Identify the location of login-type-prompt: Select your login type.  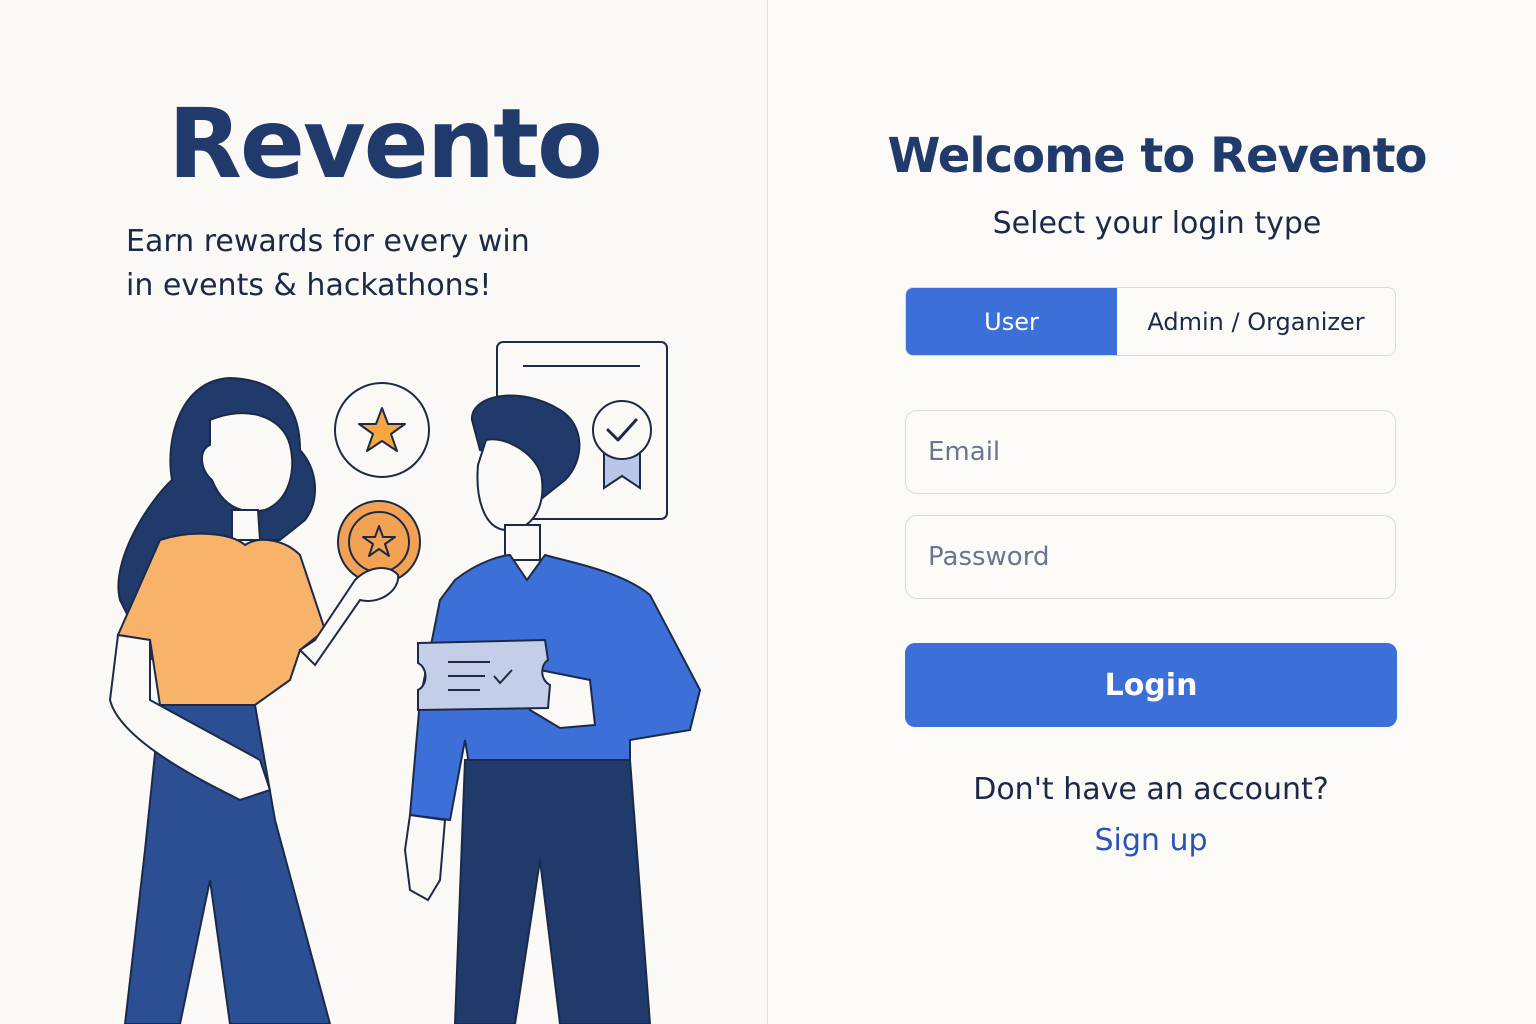
(1157, 223).